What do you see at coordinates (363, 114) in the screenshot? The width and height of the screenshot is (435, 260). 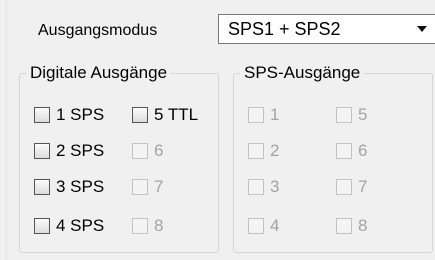 I see `checkbox-label: 5` at bounding box center [363, 114].